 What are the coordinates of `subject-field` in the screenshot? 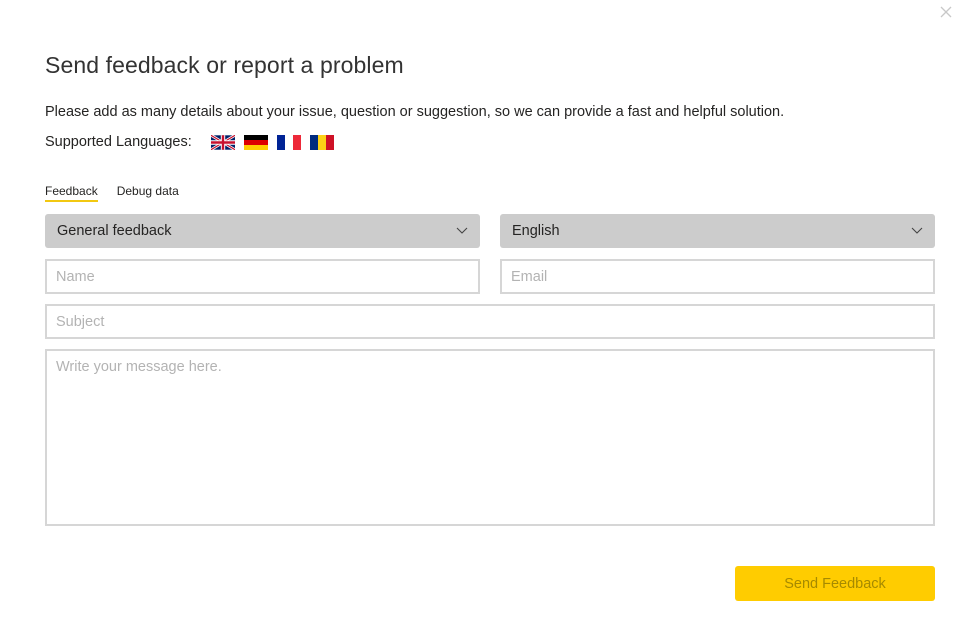 It's located at (490, 321).